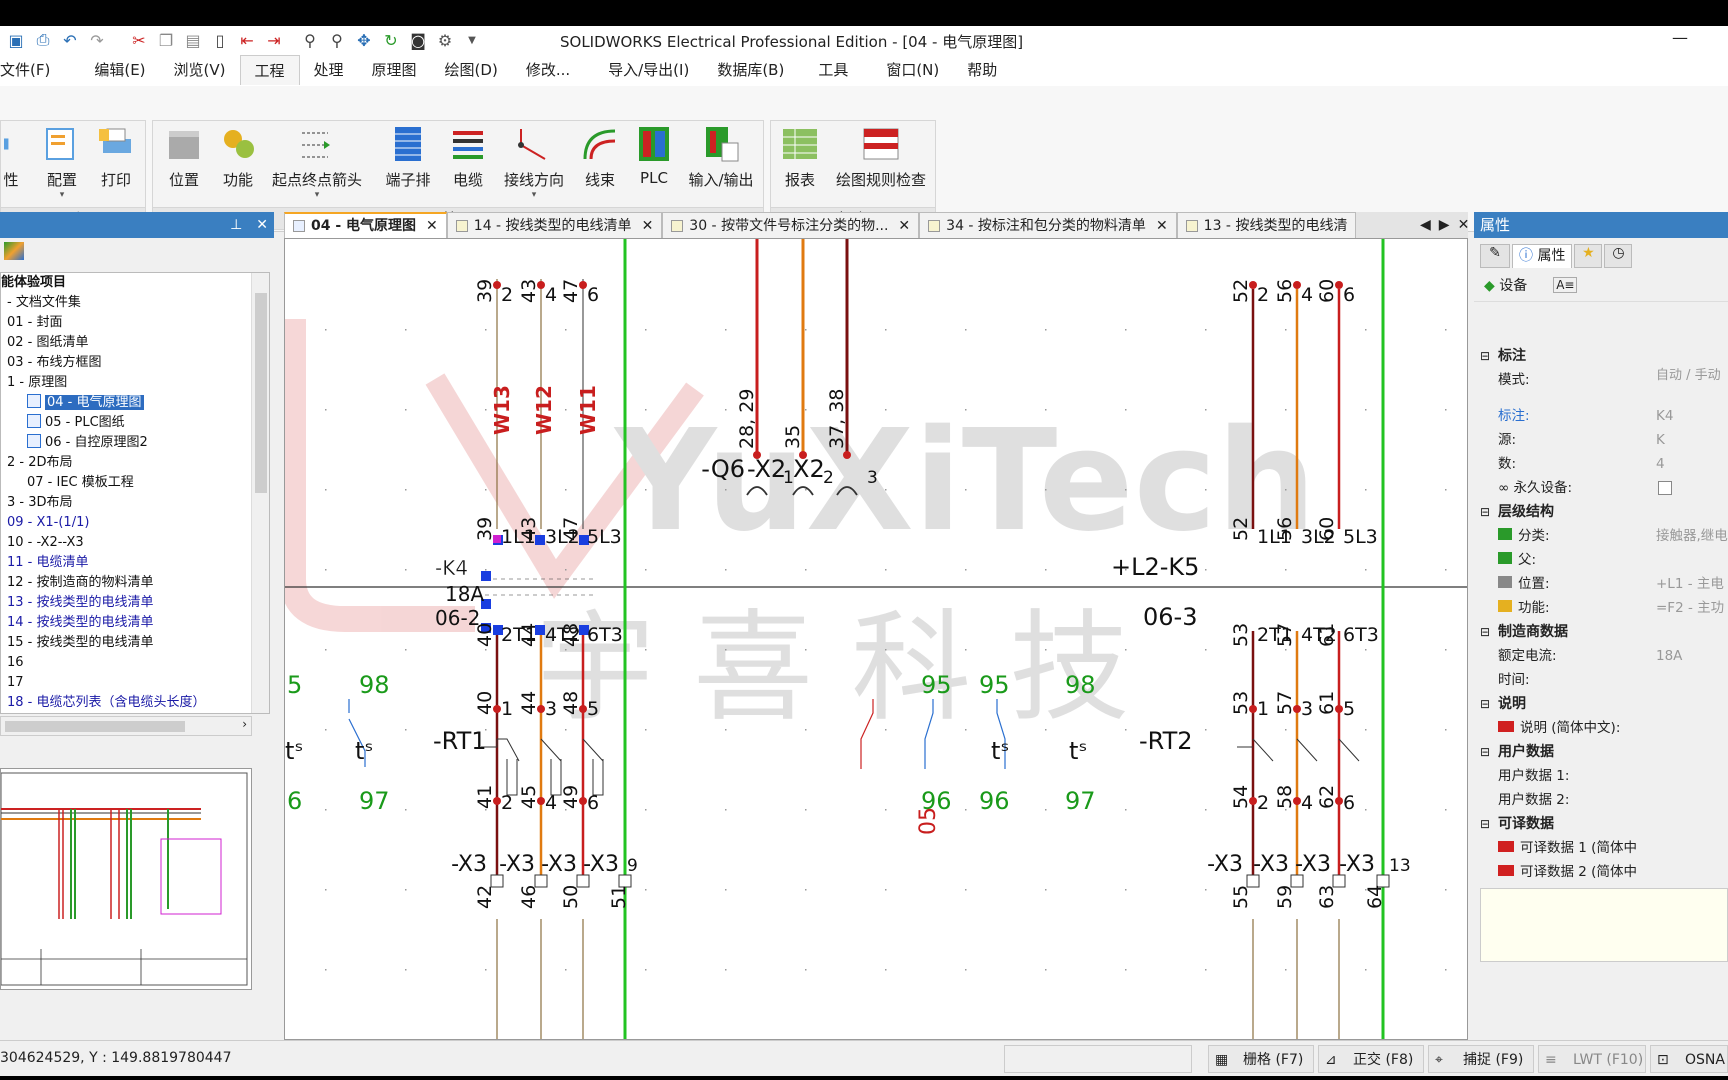  Describe the element at coordinates (135, 363) in the screenshot. I see `tree-item: 03 - 布线方框图` at that location.